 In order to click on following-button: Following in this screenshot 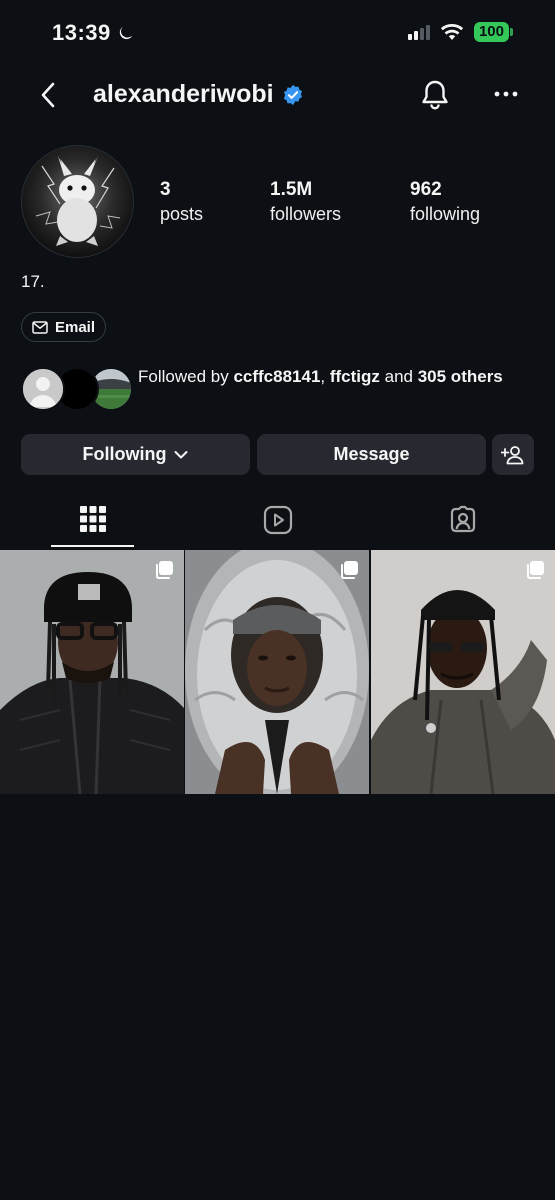, I will do `click(135, 454)`.